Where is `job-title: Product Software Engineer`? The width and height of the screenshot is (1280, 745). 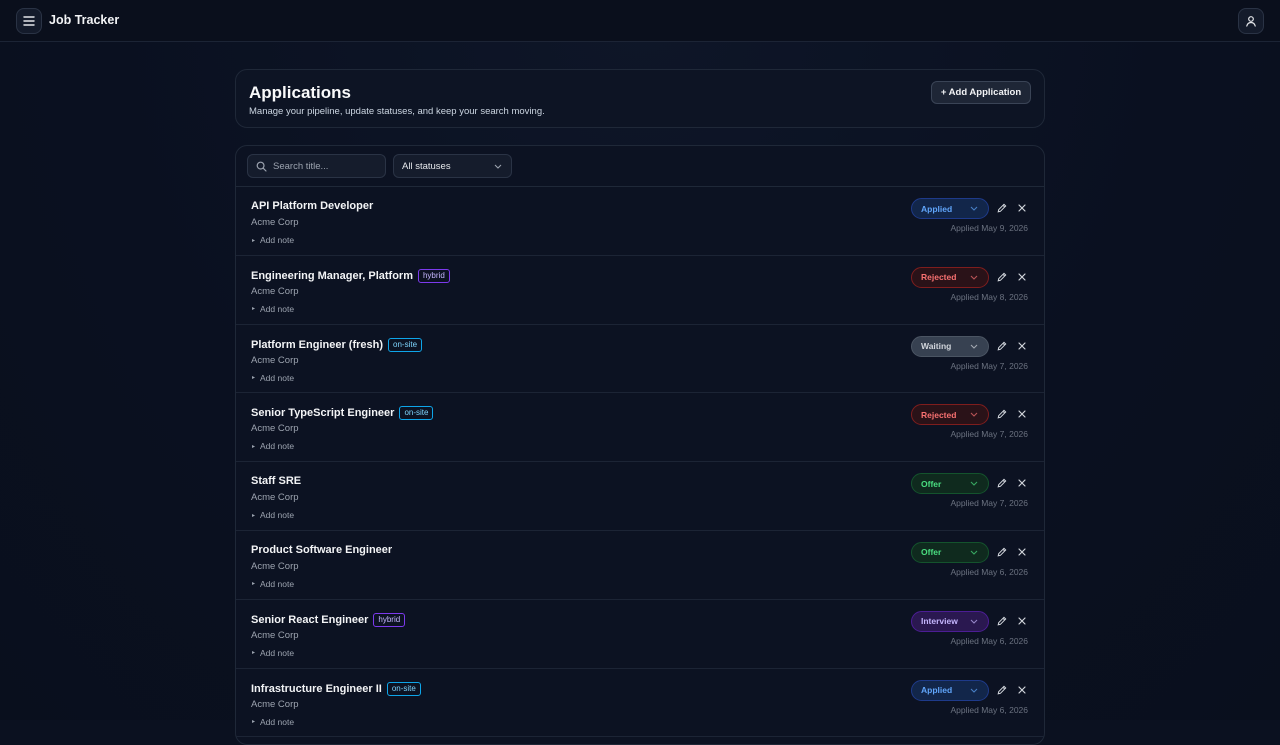
job-title: Product Software Engineer is located at coordinates (322, 549).